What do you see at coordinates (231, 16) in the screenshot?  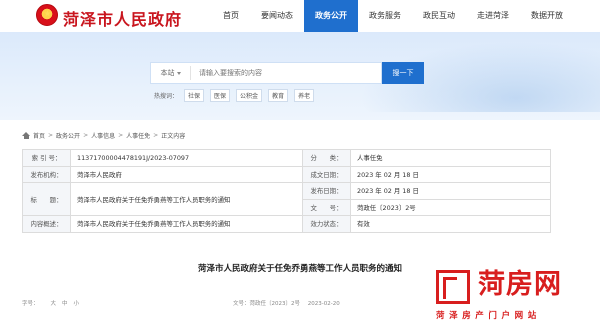 I see `nav-item-home: 首页` at bounding box center [231, 16].